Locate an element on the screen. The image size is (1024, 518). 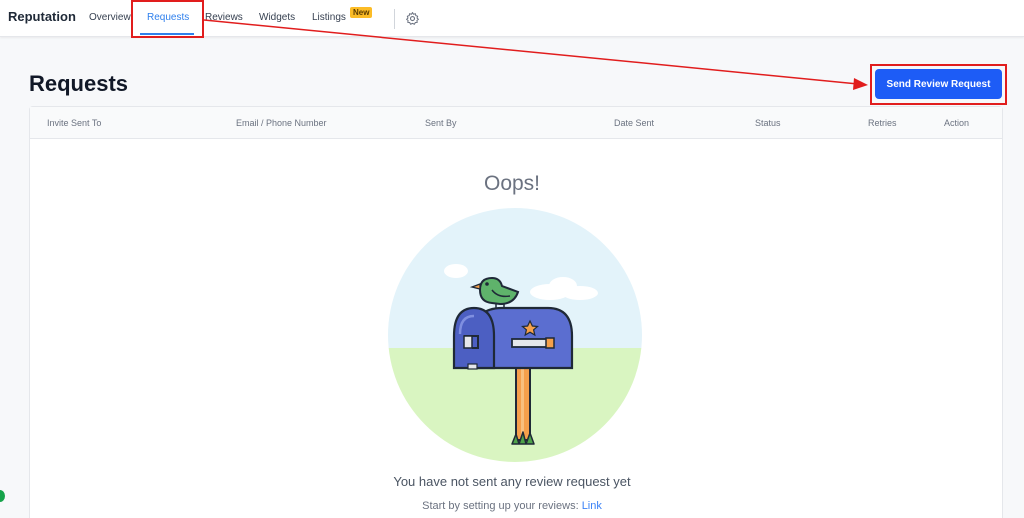
active-tab-indicator is located at coordinates (167, 34).